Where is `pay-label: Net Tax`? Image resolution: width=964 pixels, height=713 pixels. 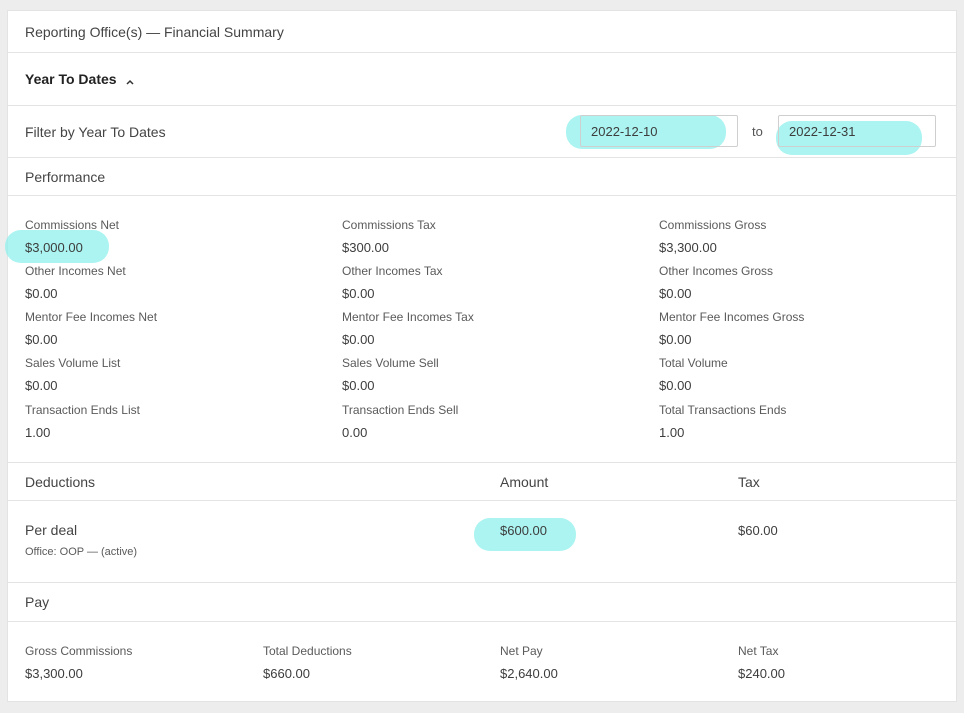
pay-label: Net Tax is located at coordinates (758, 651).